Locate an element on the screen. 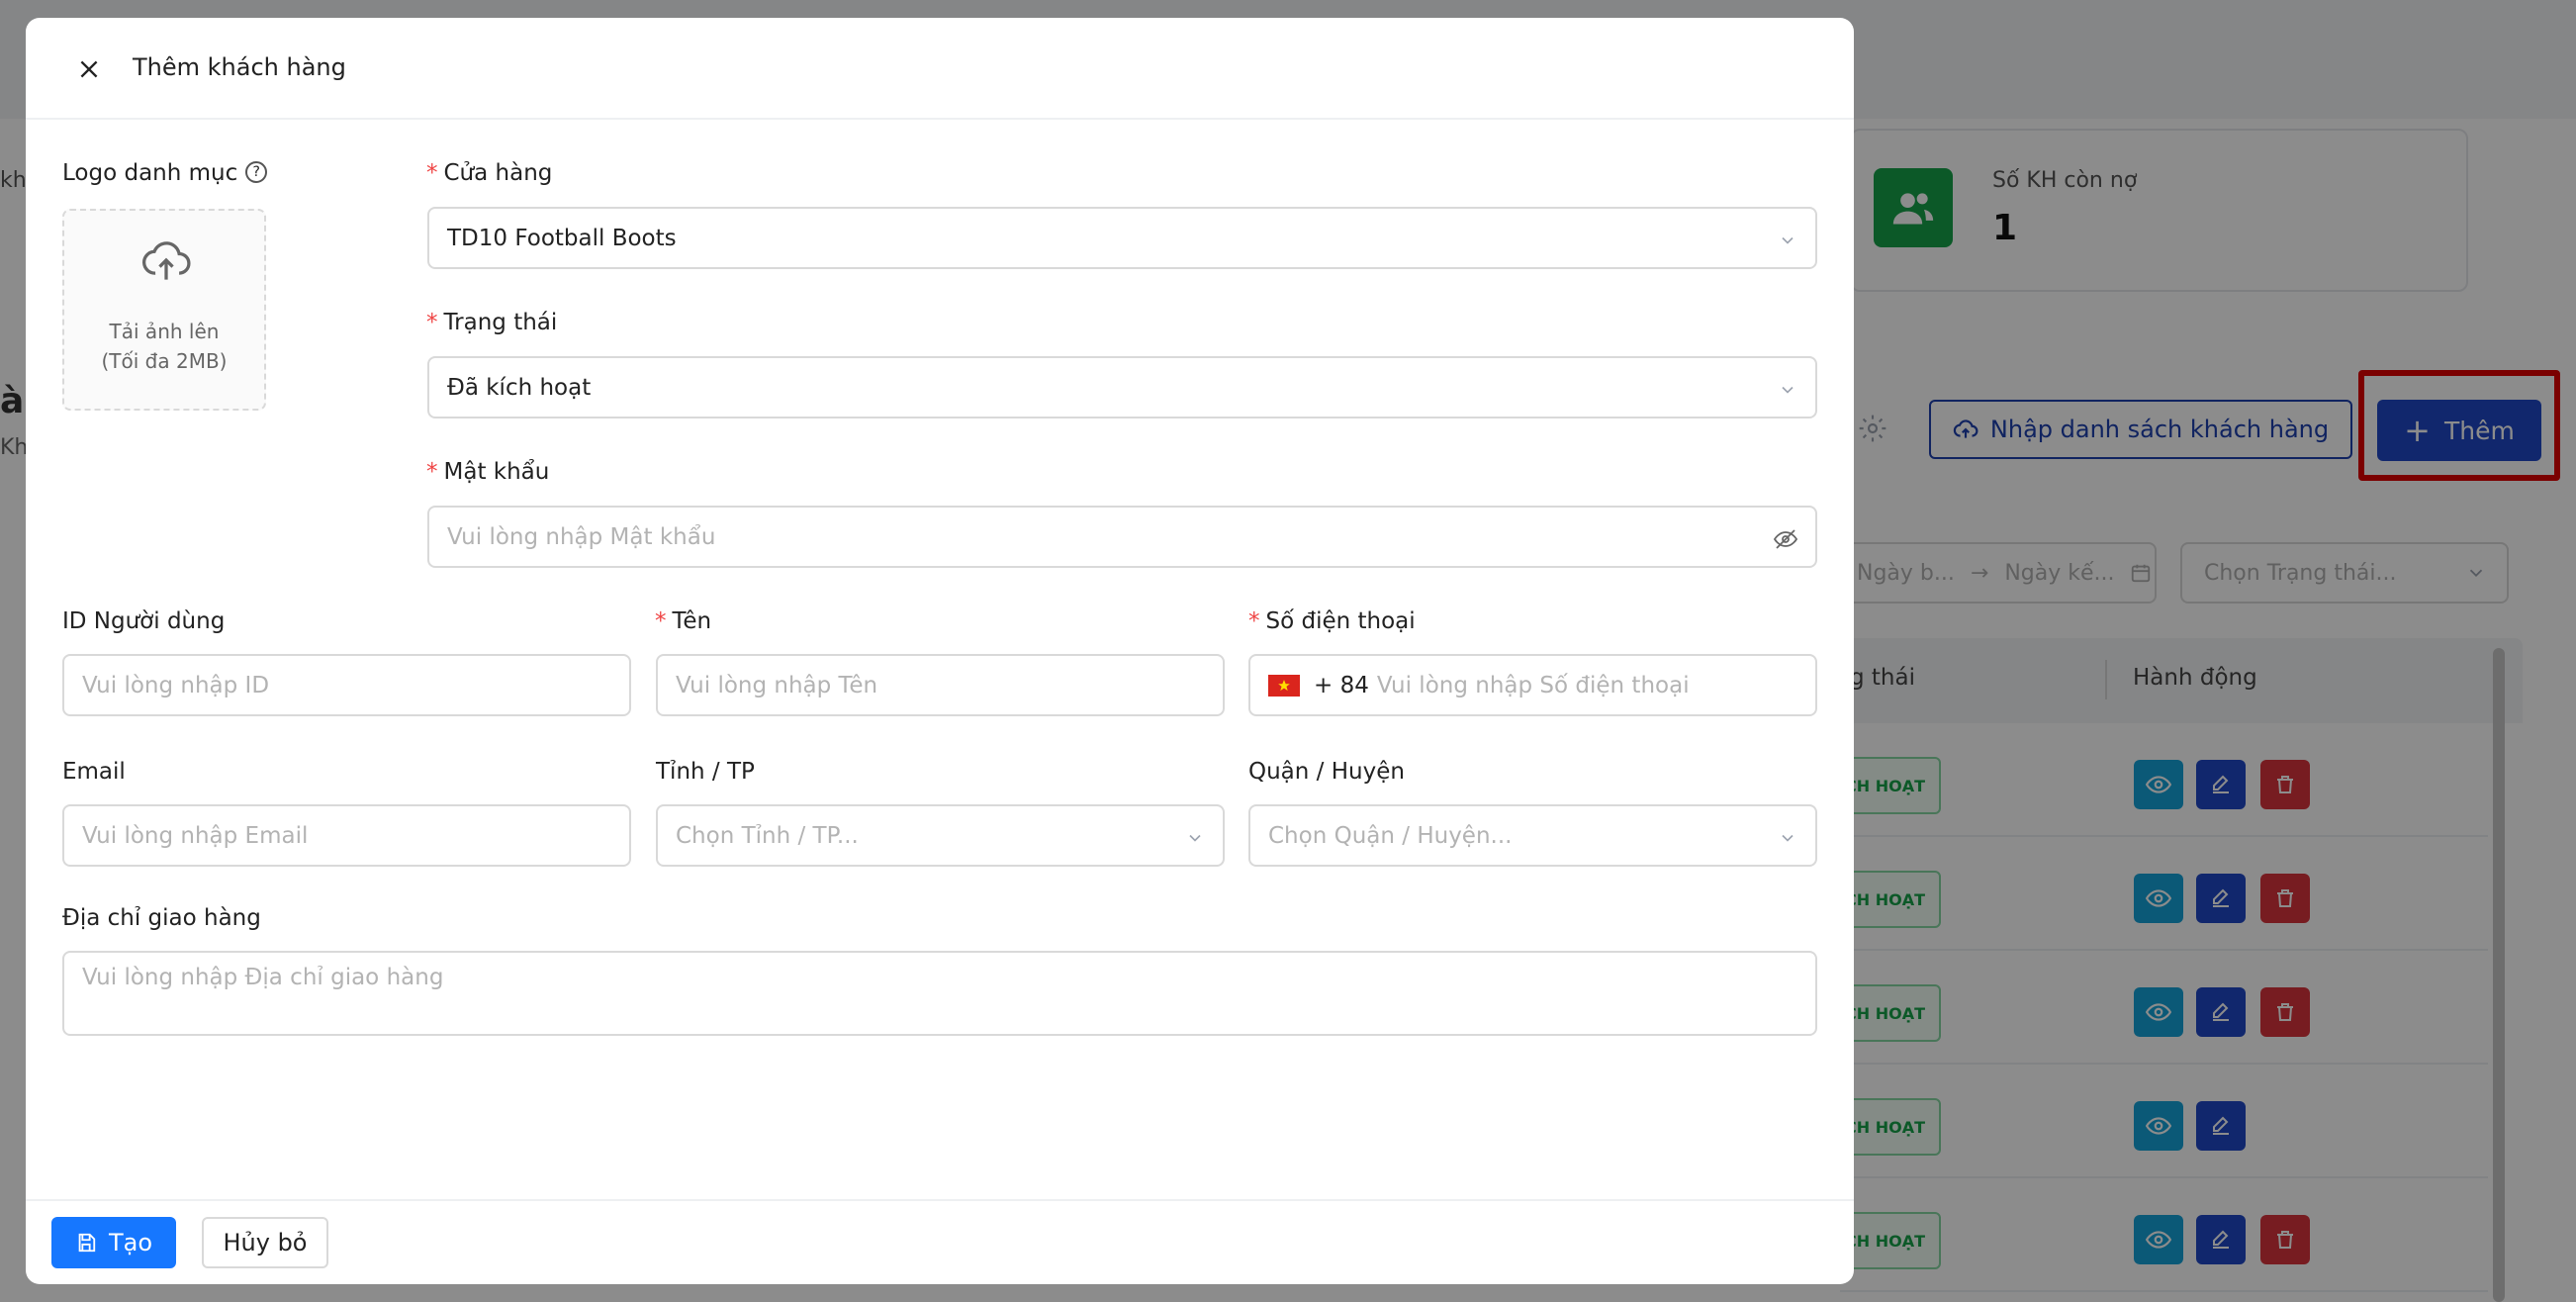  upload-limit-text: (Tối đa 2MB) is located at coordinates (164, 361).